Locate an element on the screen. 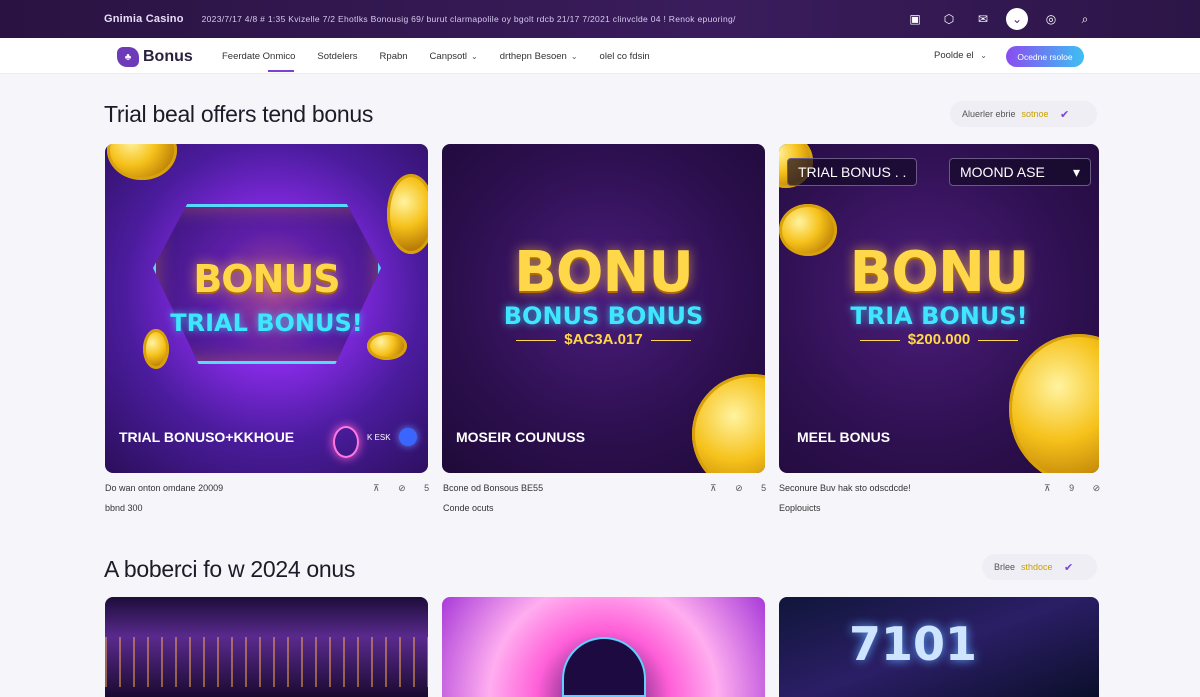  card-meta: Bcone od Bonsous BE55 is located at coordinates (493, 488).